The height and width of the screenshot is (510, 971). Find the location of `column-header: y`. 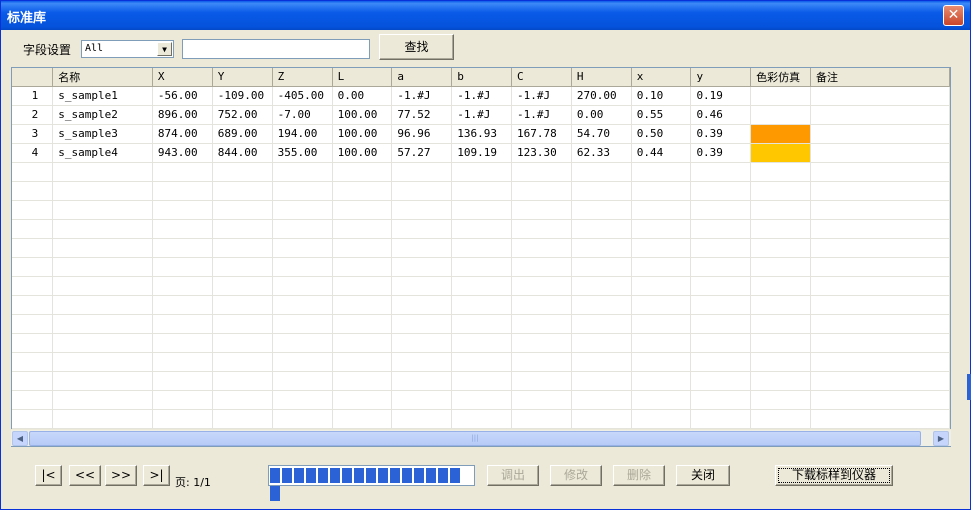

column-header: y is located at coordinates (721, 77).